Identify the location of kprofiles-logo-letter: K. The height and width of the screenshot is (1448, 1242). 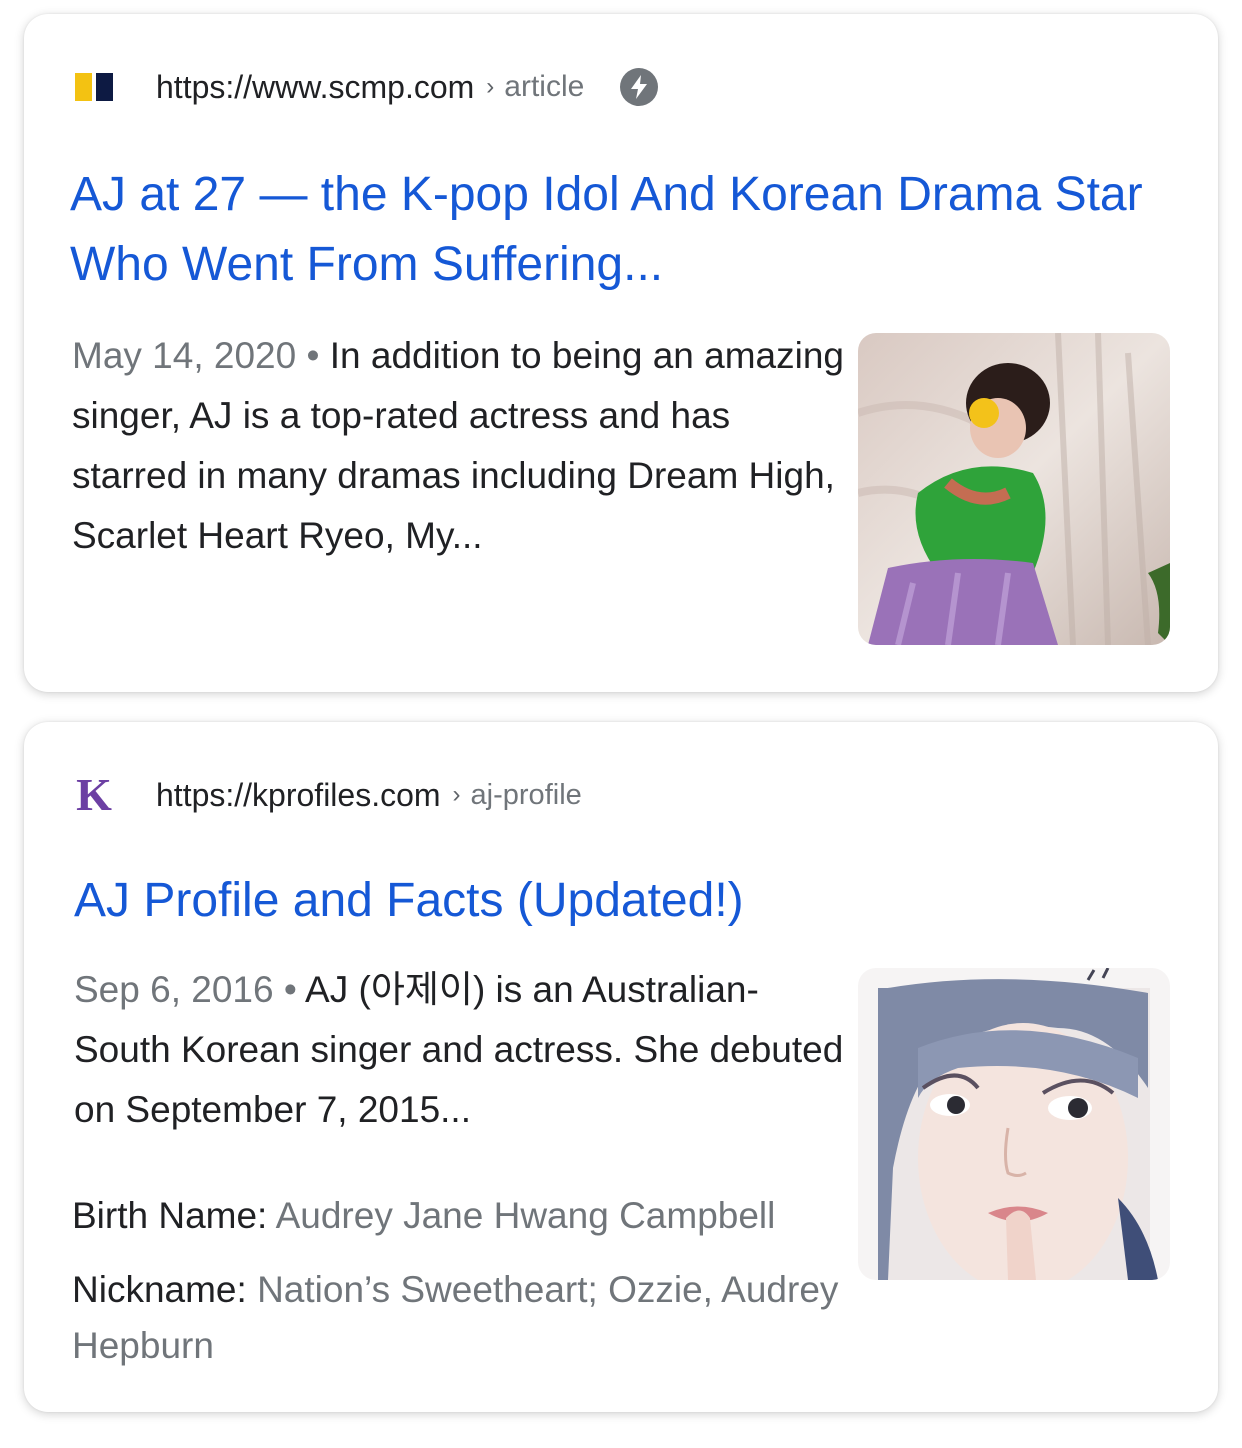
(94, 794).